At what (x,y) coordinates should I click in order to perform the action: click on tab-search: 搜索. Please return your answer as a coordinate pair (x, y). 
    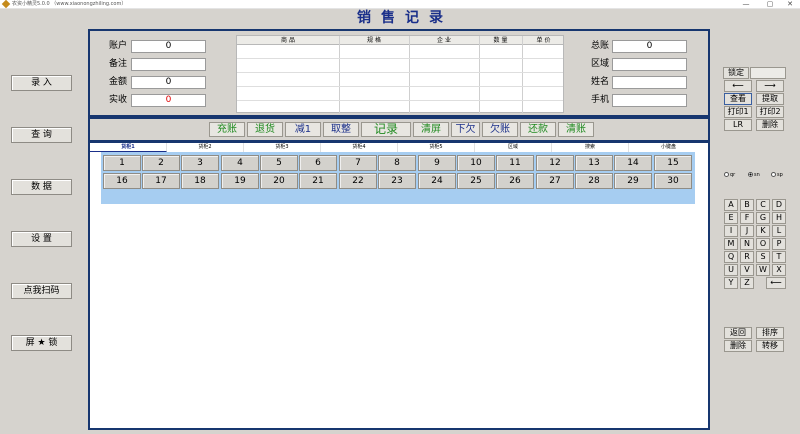
    Looking at the image, I should click on (590, 147).